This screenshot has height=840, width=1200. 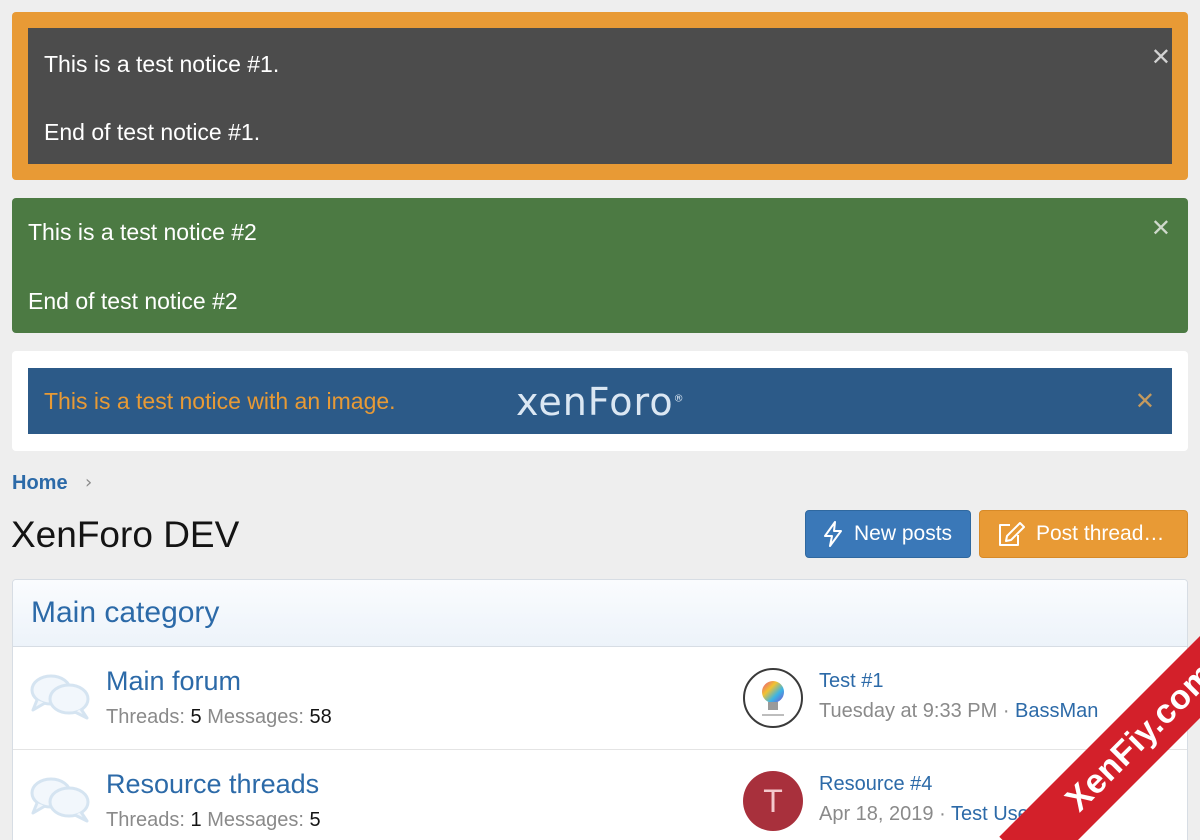 I want to click on breadcrumb: Home ›, so click(x=52, y=483).